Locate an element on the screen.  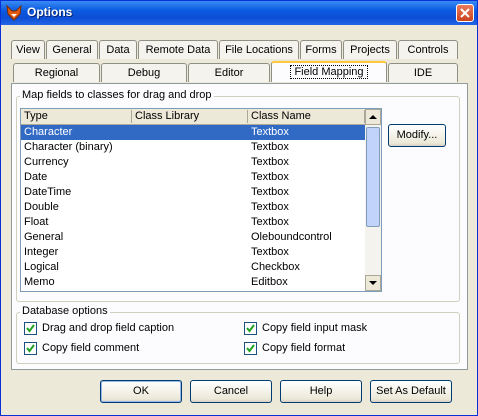
table-row: Character (binary) Textbox is located at coordinates (193, 147).